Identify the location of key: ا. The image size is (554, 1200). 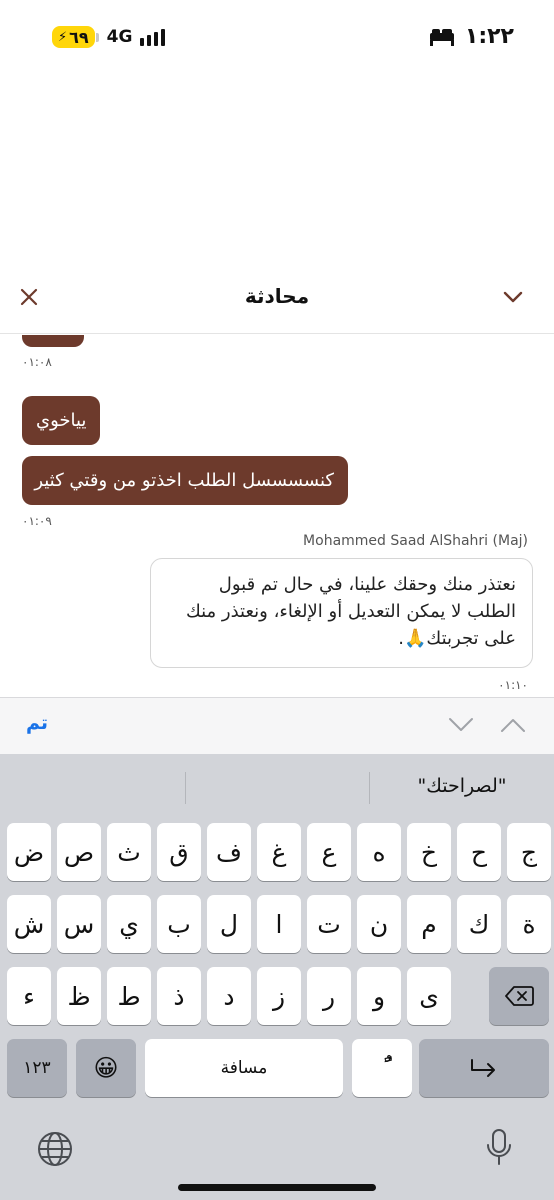
(279, 924).